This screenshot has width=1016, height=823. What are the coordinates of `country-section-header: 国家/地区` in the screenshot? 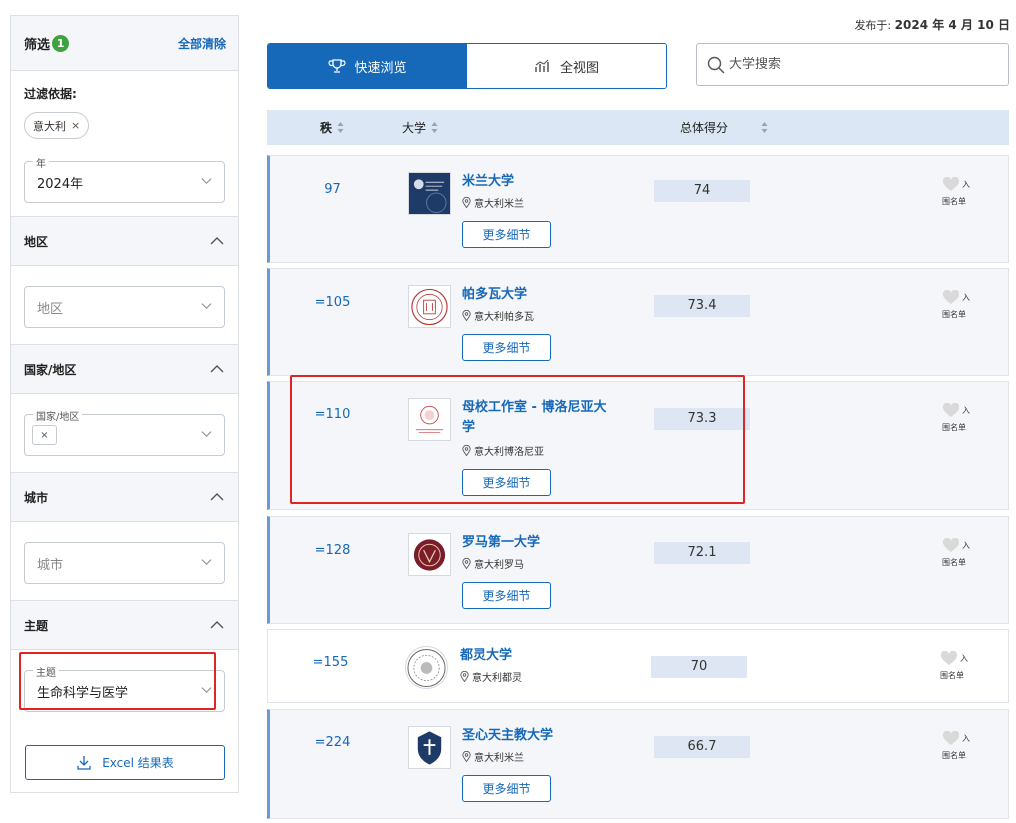 It's located at (124, 369).